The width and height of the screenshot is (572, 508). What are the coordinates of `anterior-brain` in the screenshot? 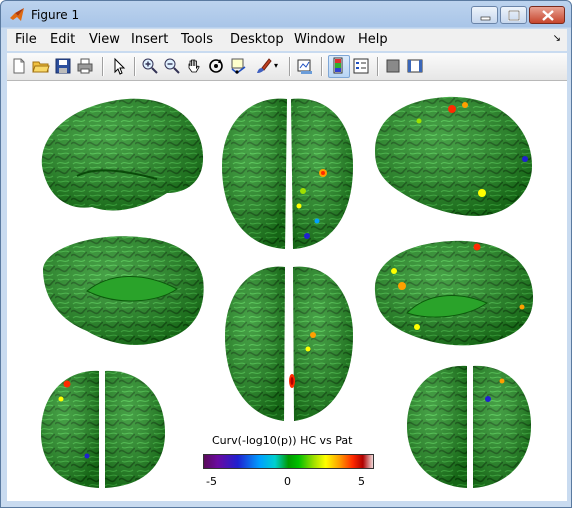 It's located at (469, 426).